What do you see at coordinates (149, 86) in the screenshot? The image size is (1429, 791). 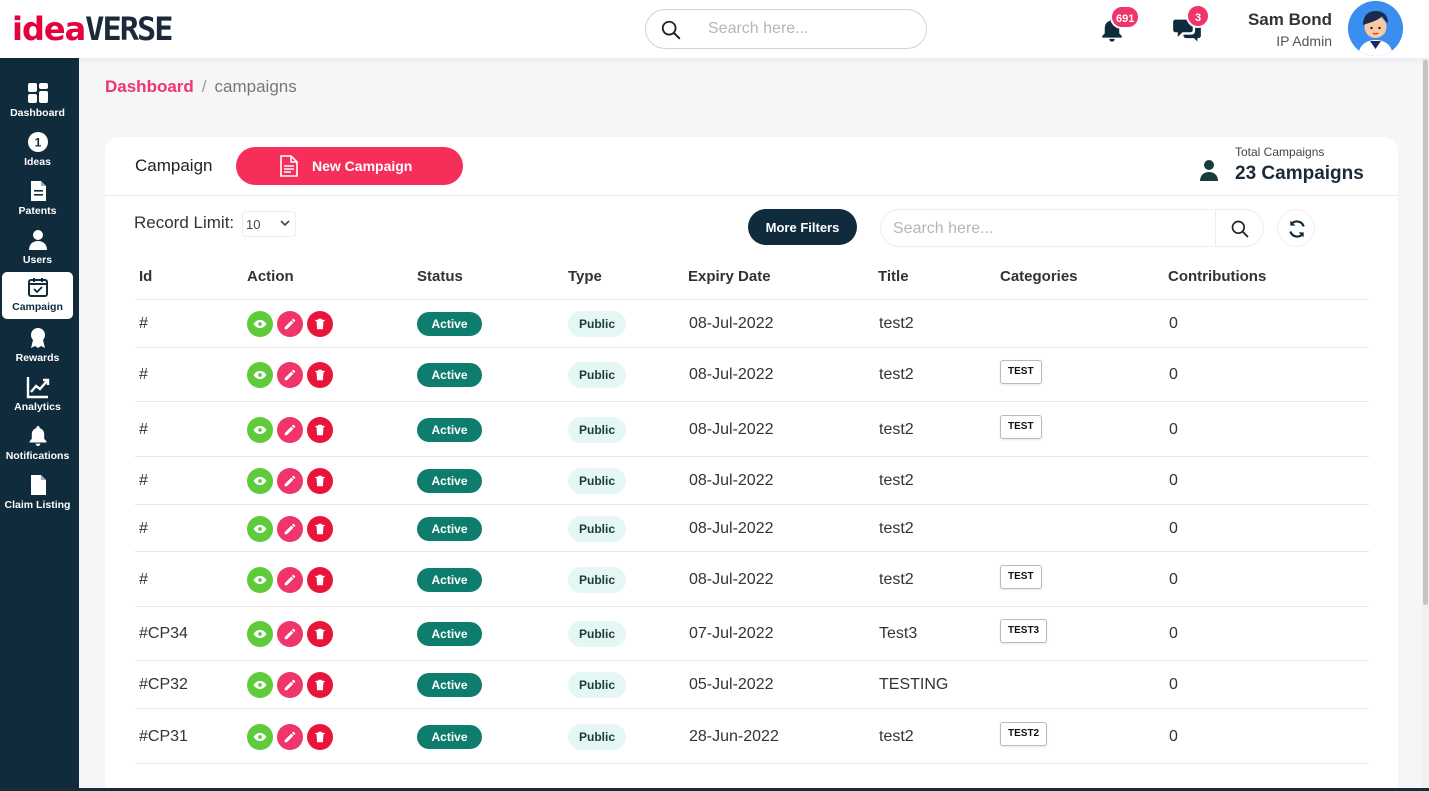 I see `breadcrumb-dashboard-link: Dashboard` at bounding box center [149, 86].